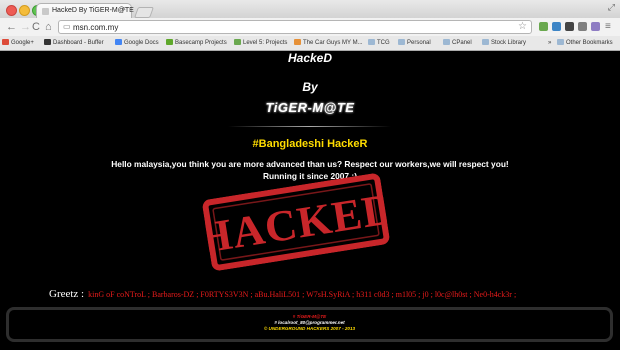  What do you see at coordinates (309, 328) in the screenshot?
I see `footer-copyright: © UNDERGROUND HACKERS 2007 - 2013` at bounding box center [309, 328].